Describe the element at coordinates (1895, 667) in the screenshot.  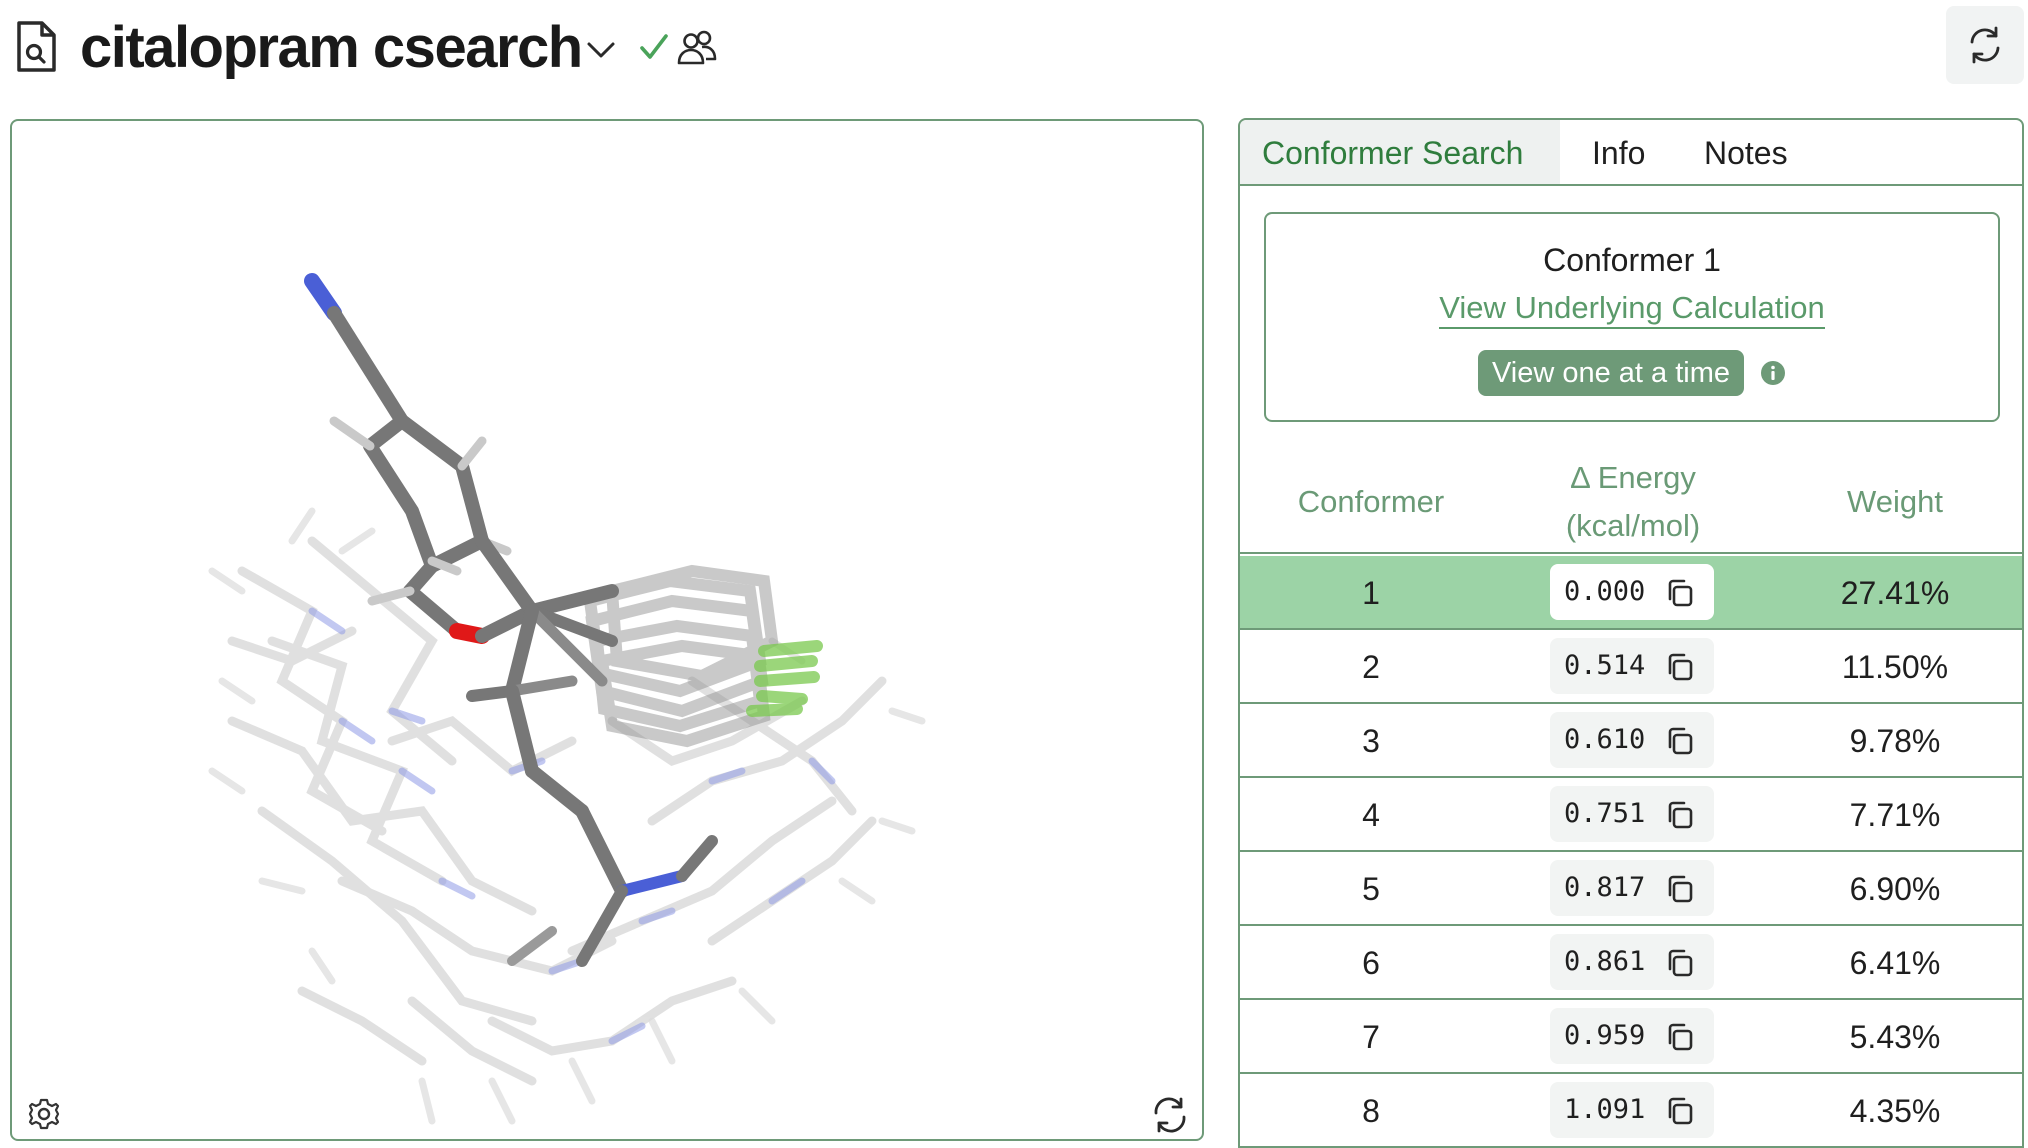
I see `weight-value: 11.50%` at that location.